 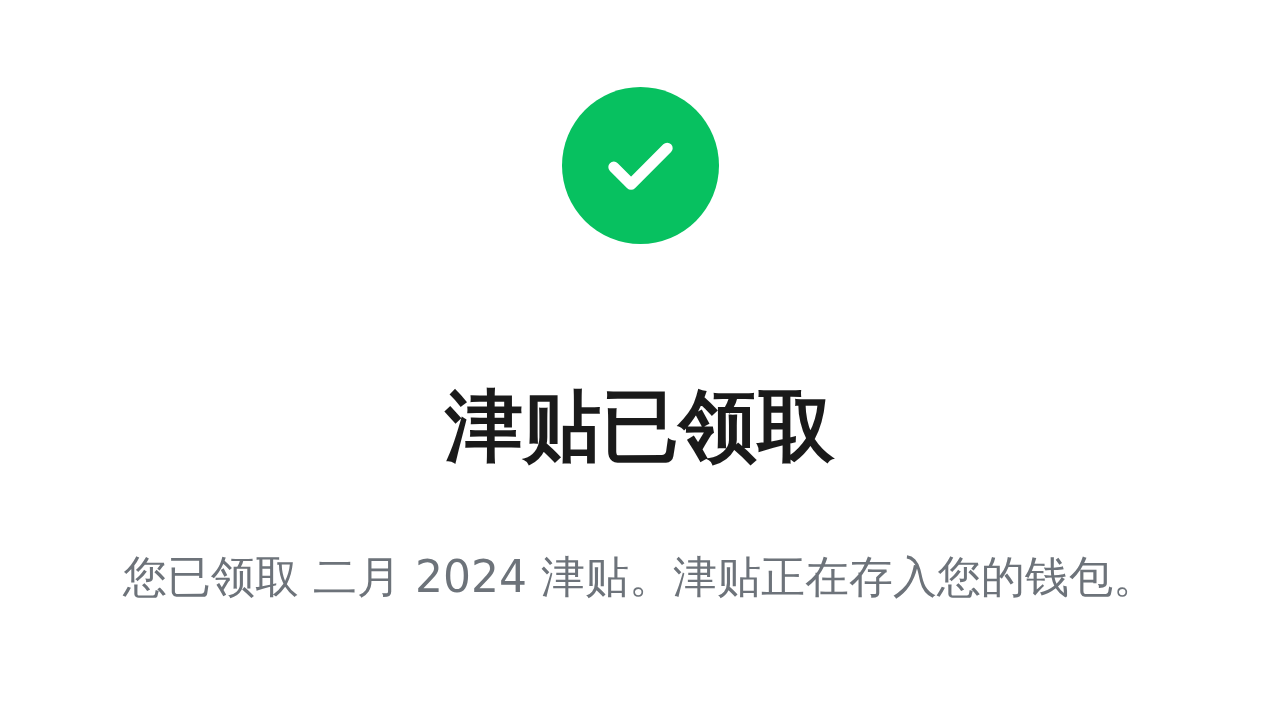 I want to click on success-check-icon, so click(x=640, y=165).